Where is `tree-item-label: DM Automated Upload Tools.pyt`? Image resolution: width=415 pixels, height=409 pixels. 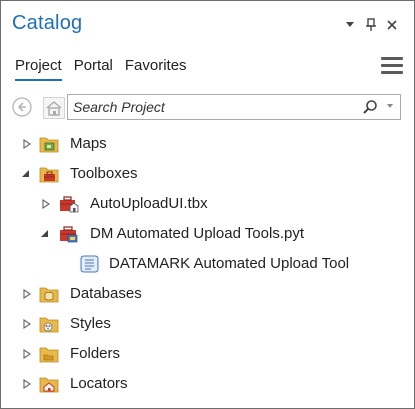
tree-item-label: DM Automated Upload Tools.pyt is located at coordinates (197, 233).